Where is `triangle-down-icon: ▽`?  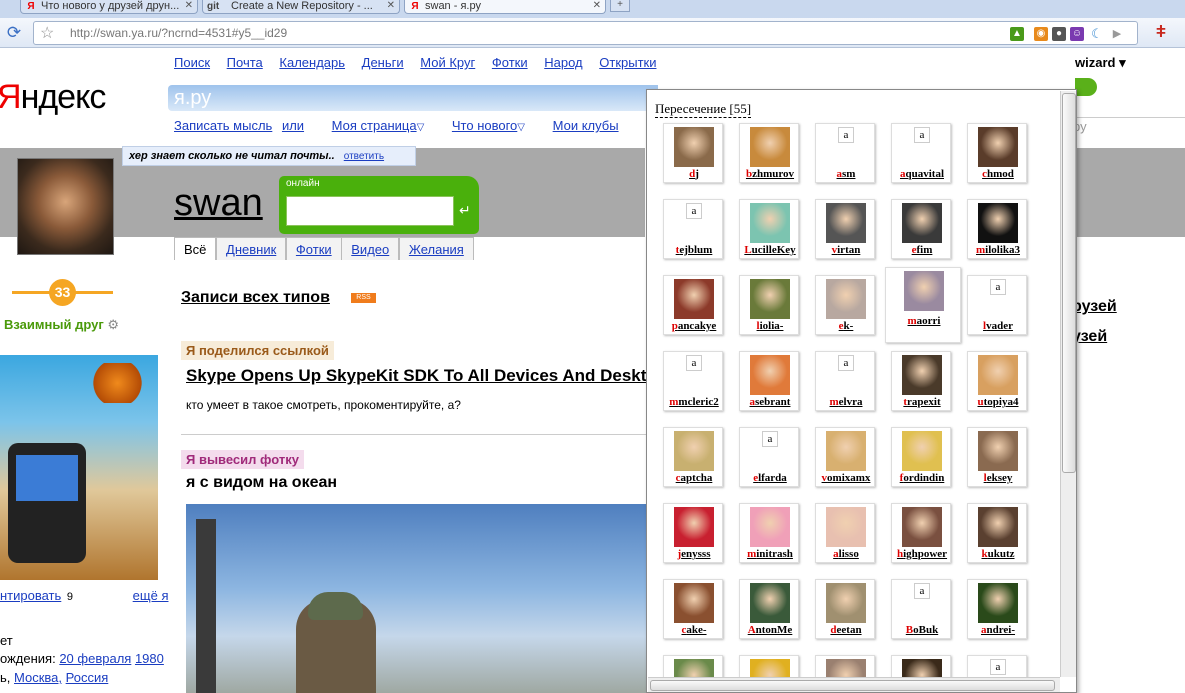
triangle-down-icon: ▽ is located at coordinates (421, 127).